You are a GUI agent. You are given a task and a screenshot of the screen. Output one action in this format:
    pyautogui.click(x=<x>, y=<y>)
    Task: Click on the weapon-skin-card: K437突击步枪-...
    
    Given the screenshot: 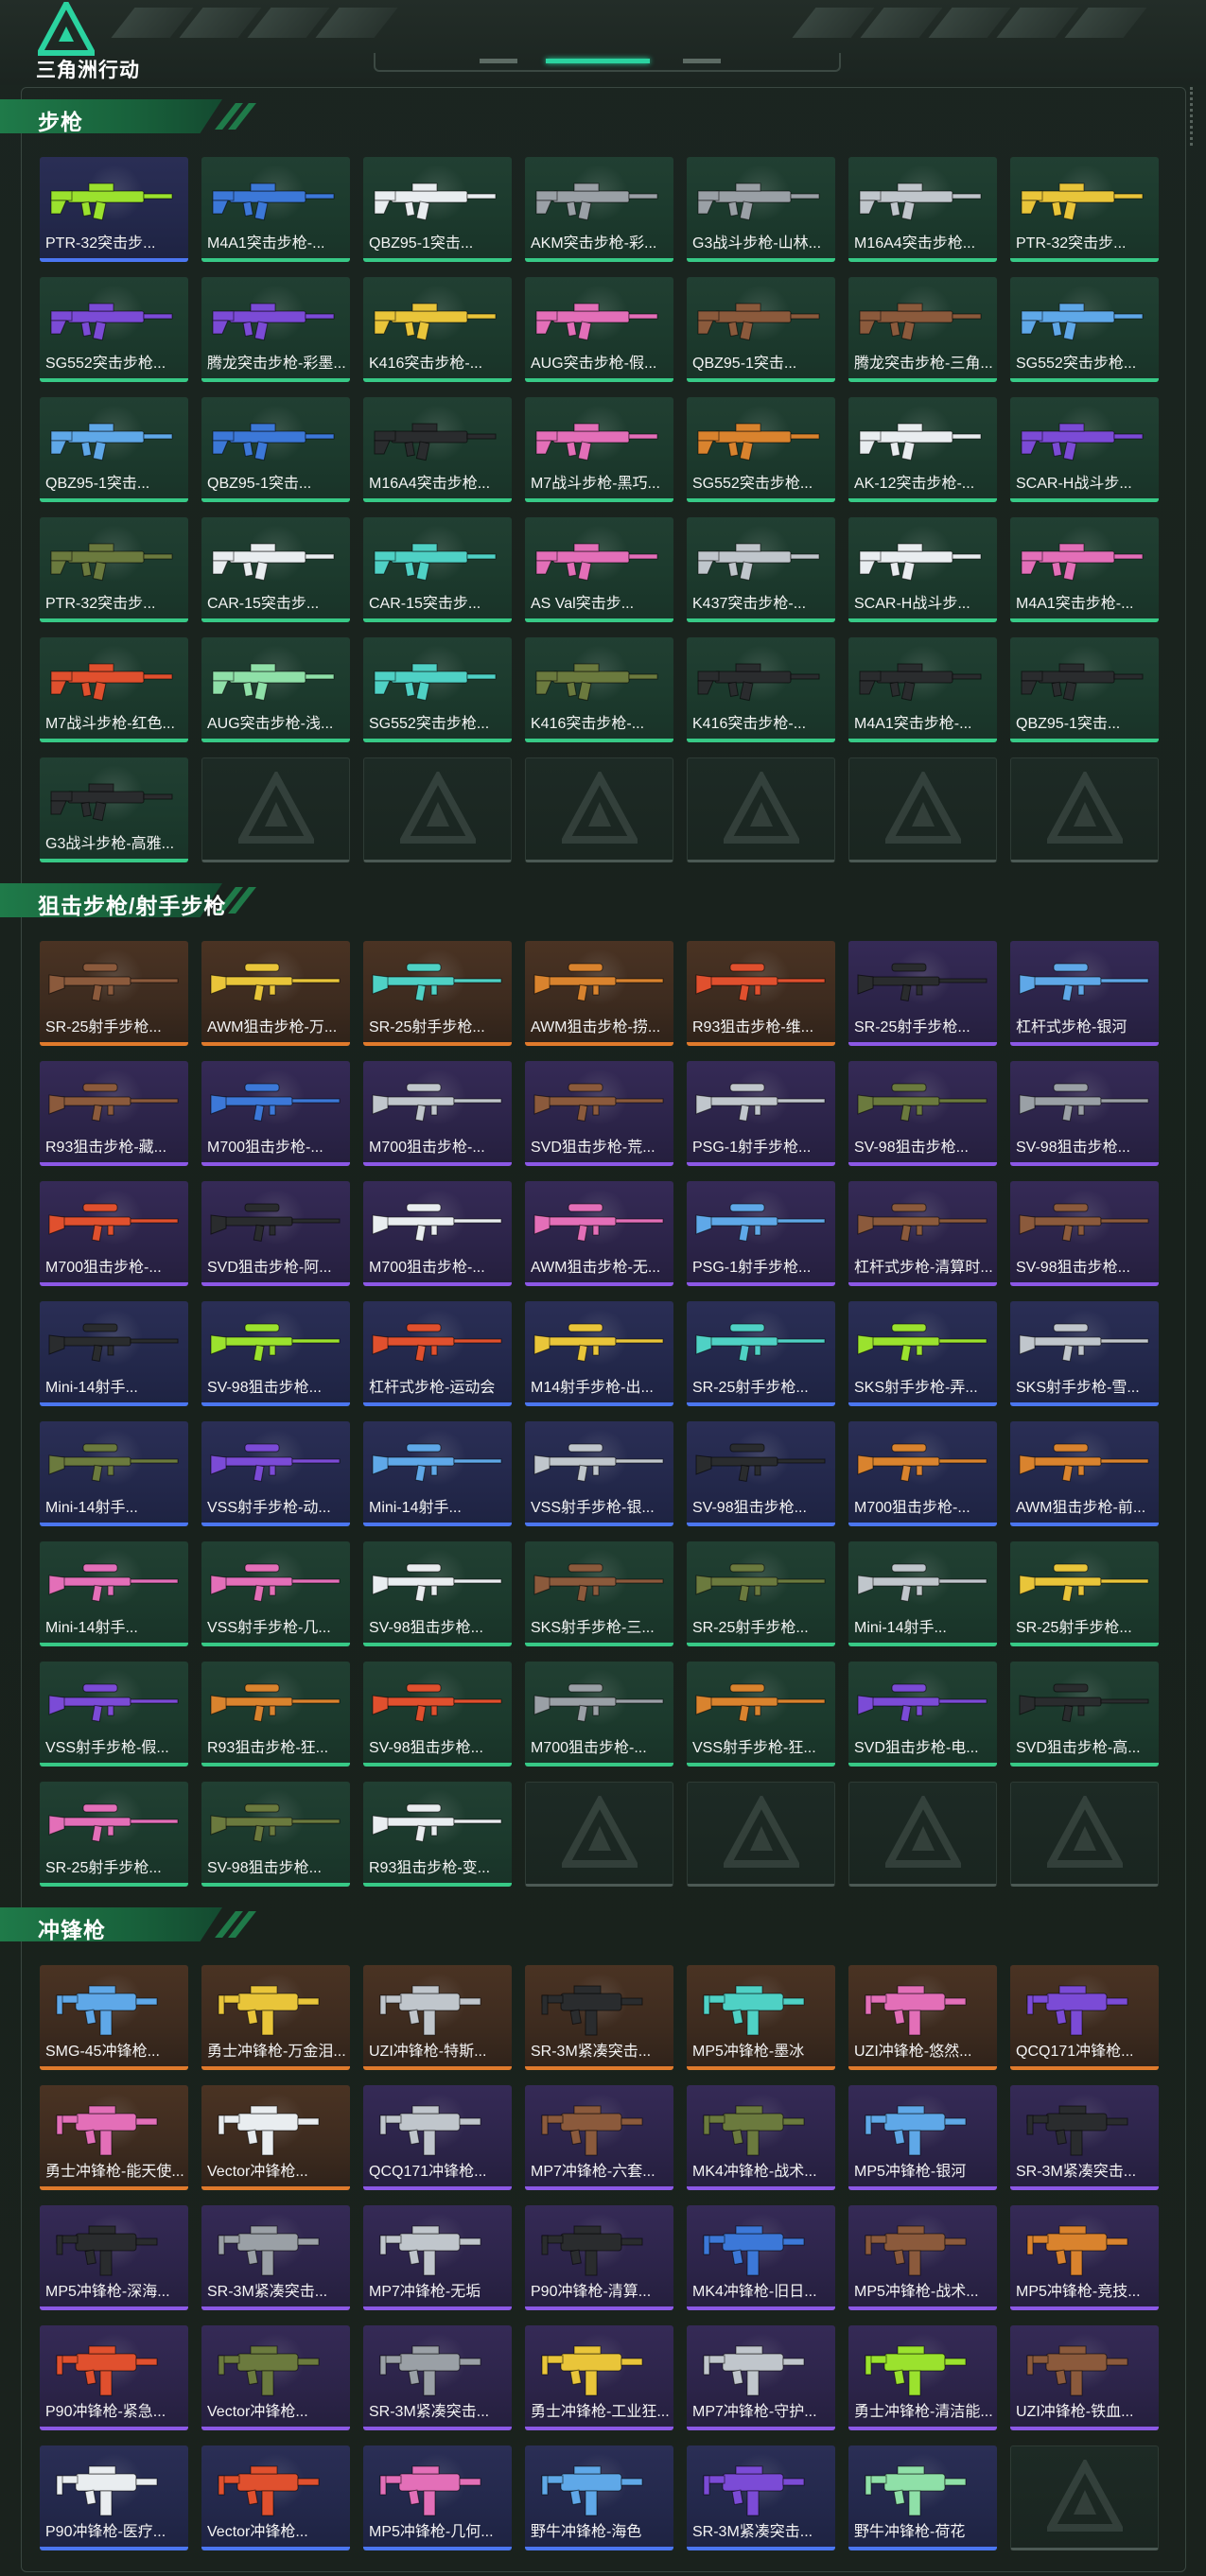 What is the action you would take?
    pyautogui.click(x=761, y=569)
    